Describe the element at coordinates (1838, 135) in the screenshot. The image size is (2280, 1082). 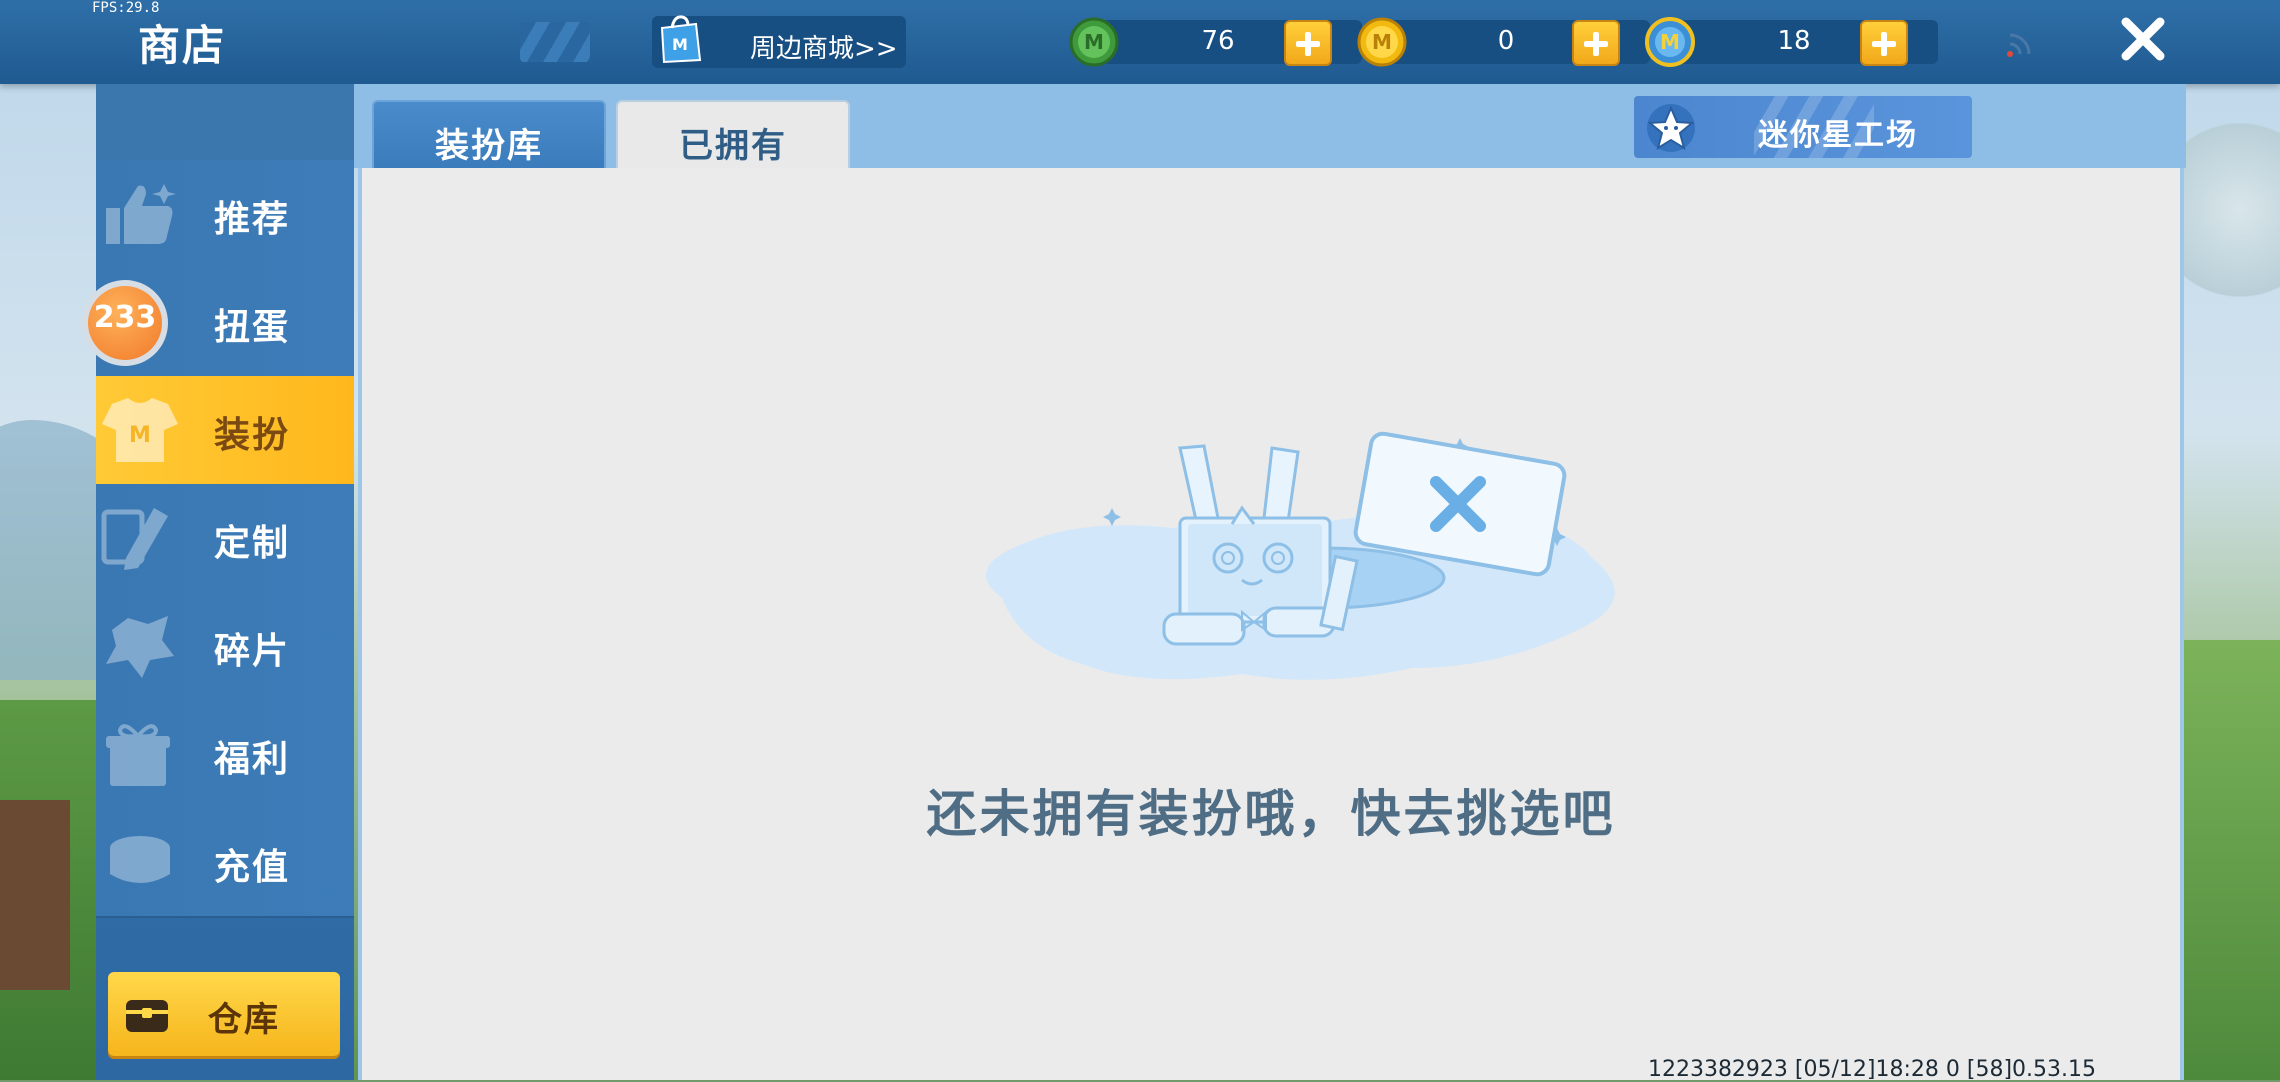
I see `star-workshop-label: 迷你星工场` at that location.